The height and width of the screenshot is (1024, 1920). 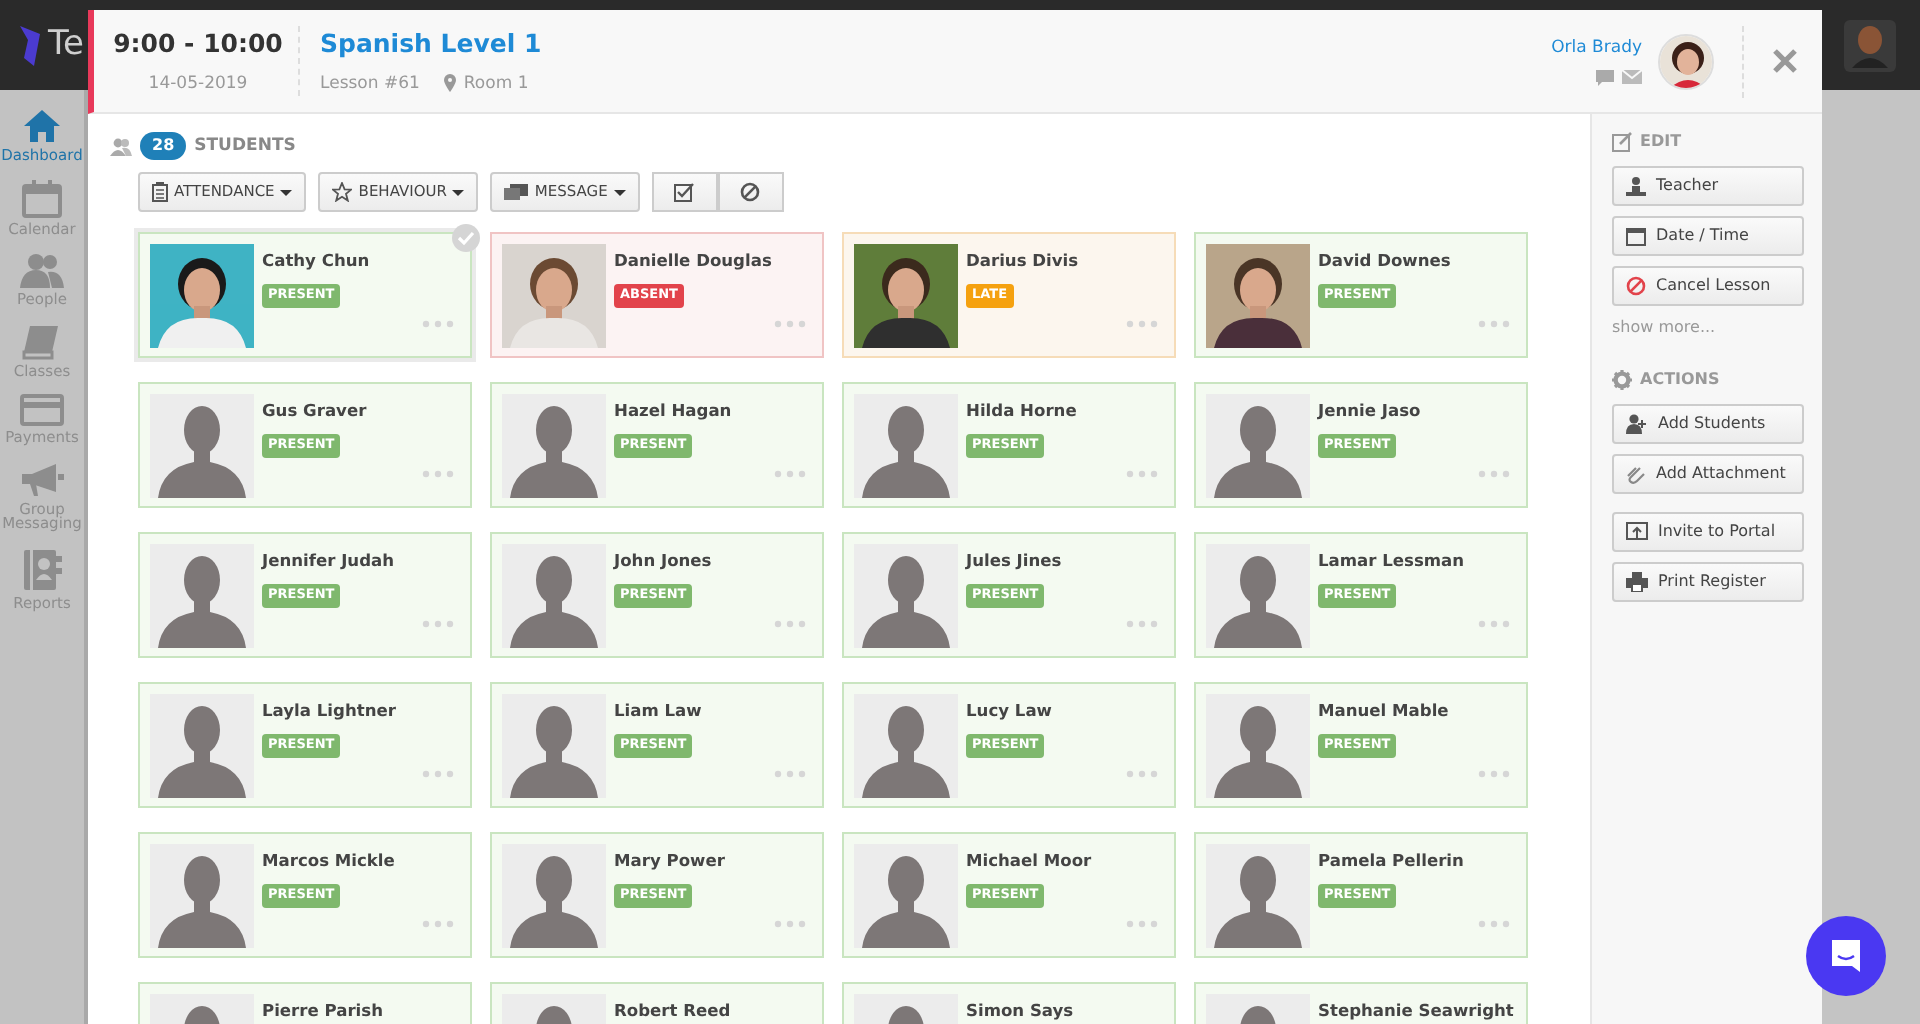 I want to click on edit-icon, so click(x=1622, y=142).